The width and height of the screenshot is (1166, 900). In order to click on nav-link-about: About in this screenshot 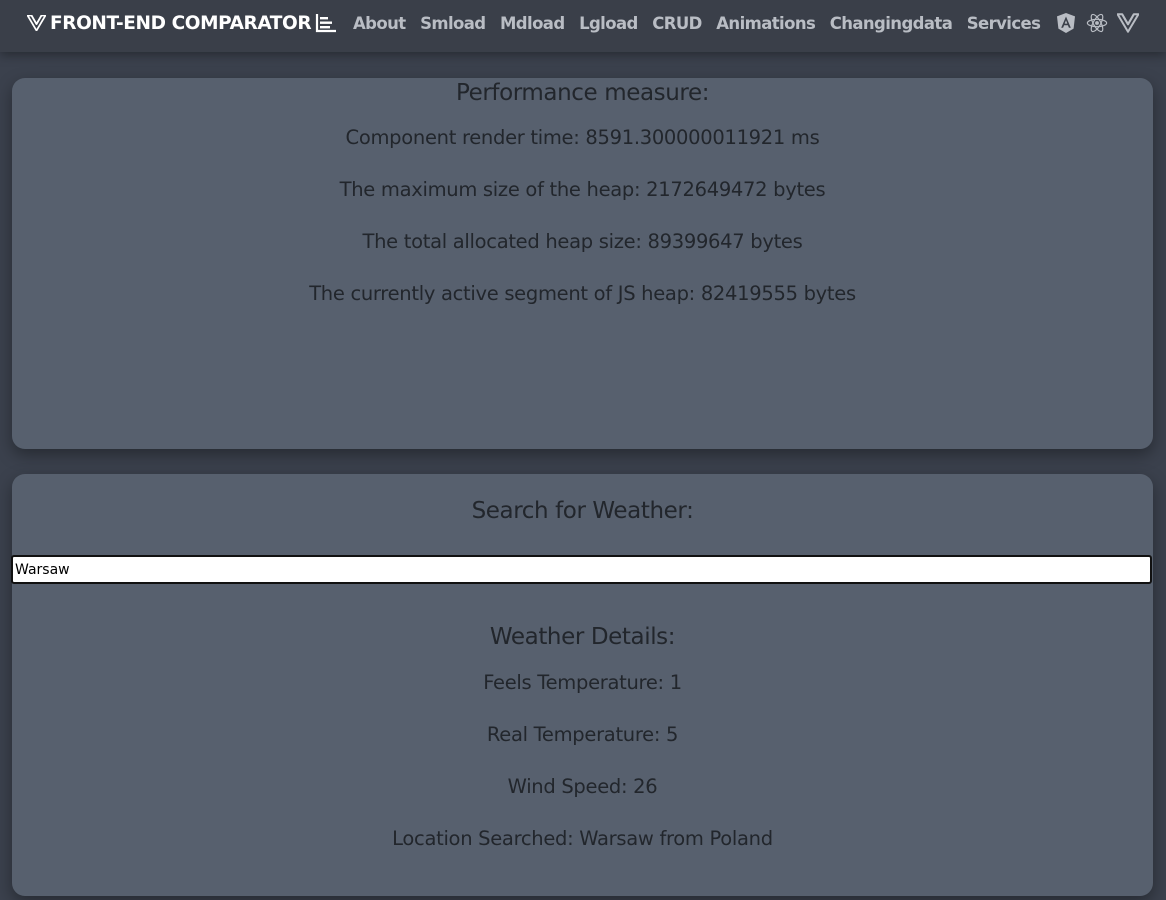, I will do `click(379, 23)`.